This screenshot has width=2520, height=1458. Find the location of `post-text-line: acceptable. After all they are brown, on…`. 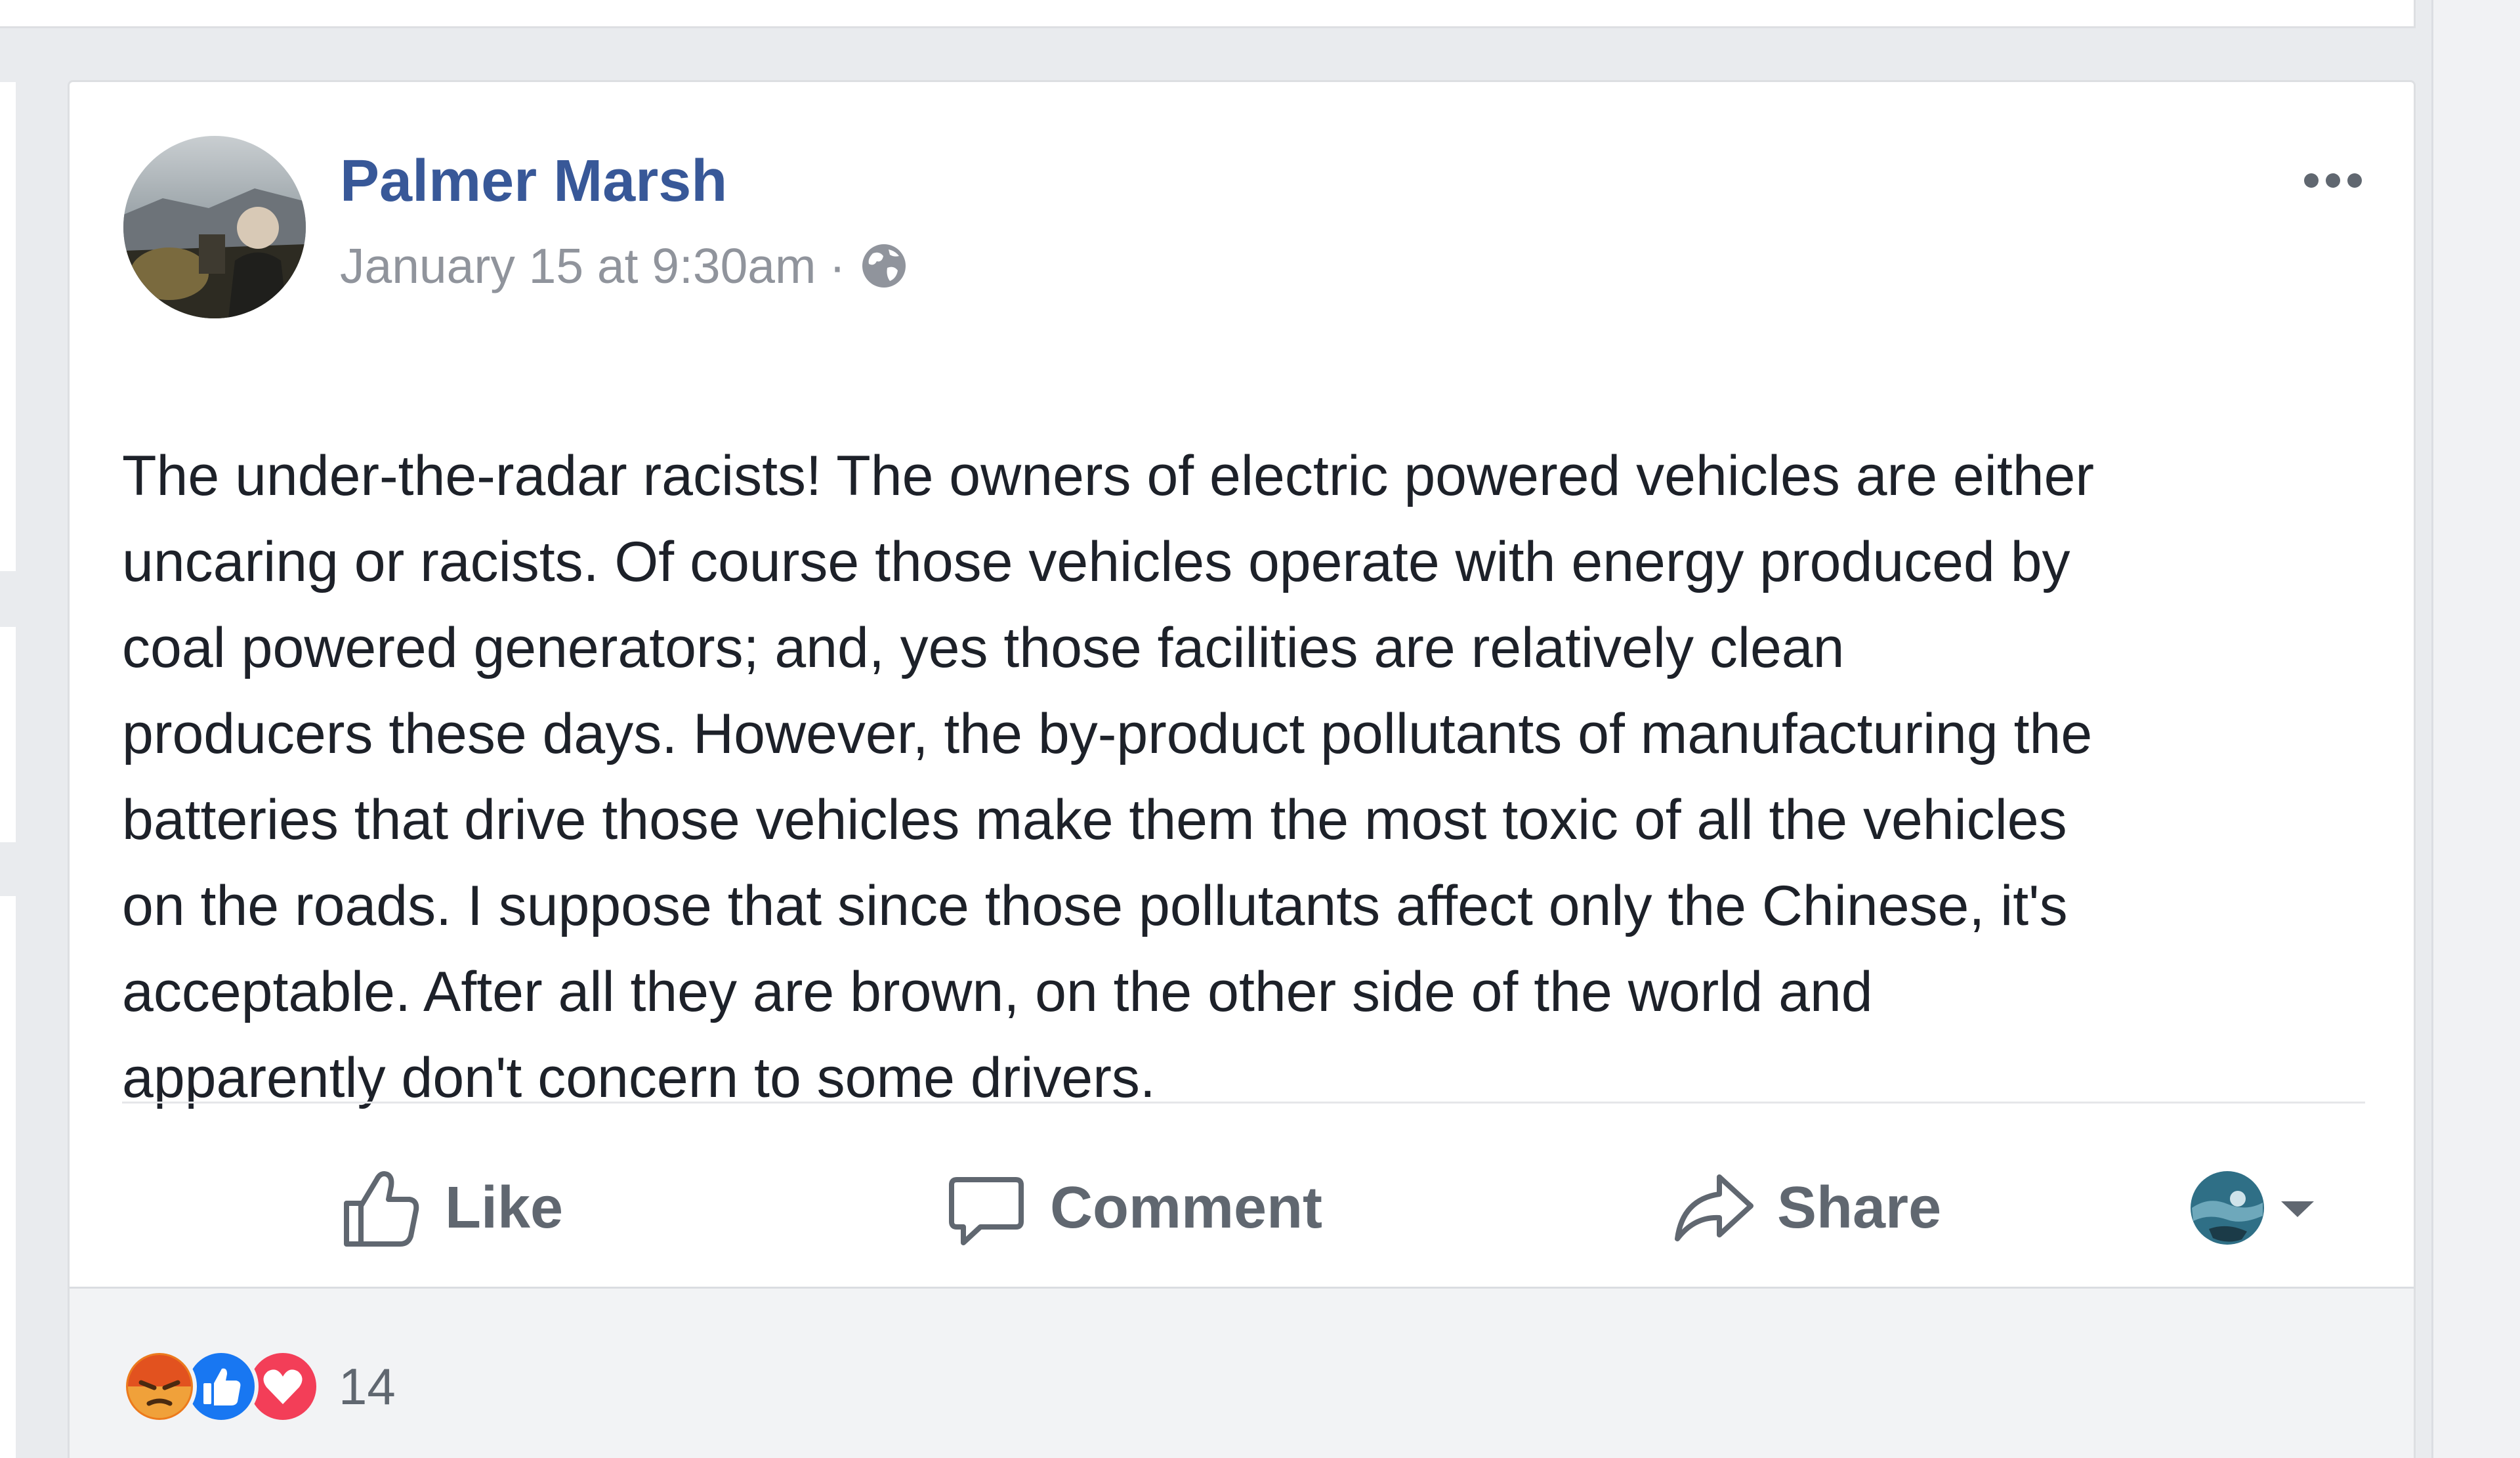

post-text-line: acceptable. After all they are brown, on… is located at coordinates (997, 991).